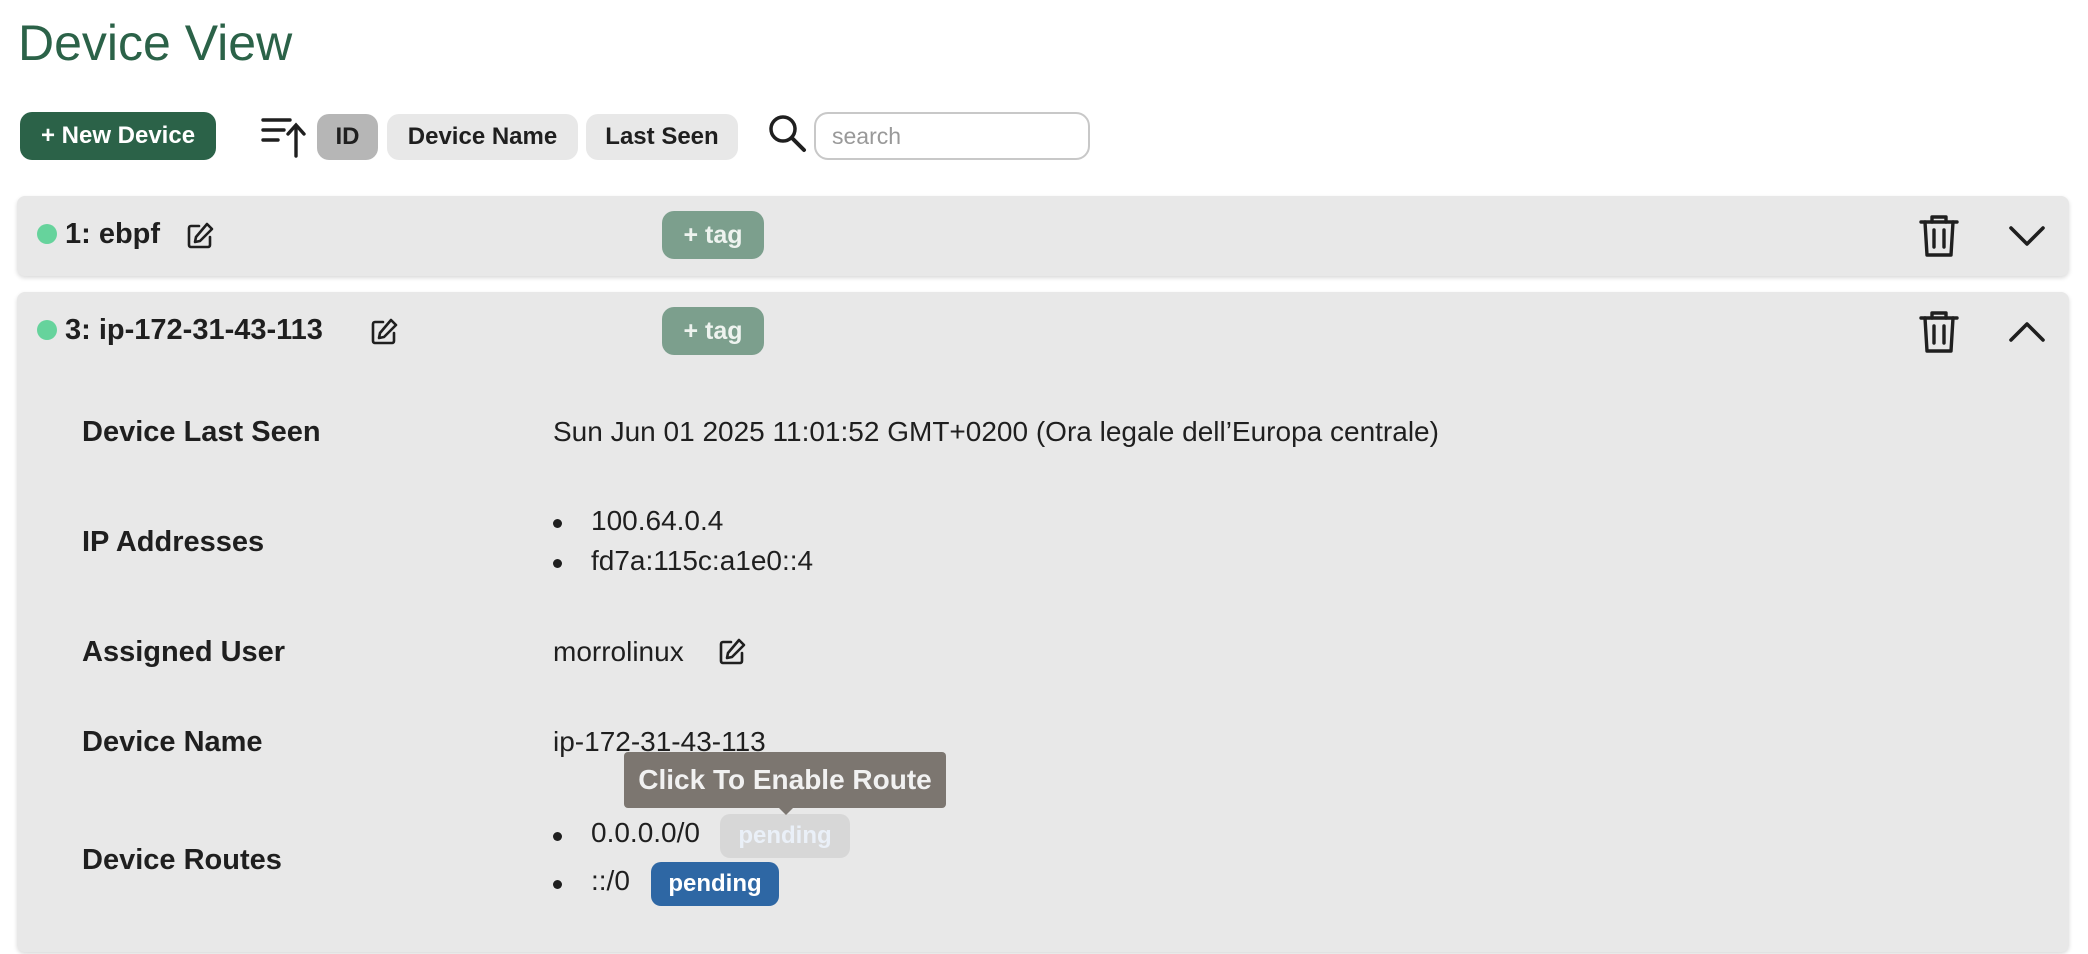 The height and width of the screenshot is (954, 2088). I want to click on ip-addresses-label: IP Addresses, so click(173, 542).